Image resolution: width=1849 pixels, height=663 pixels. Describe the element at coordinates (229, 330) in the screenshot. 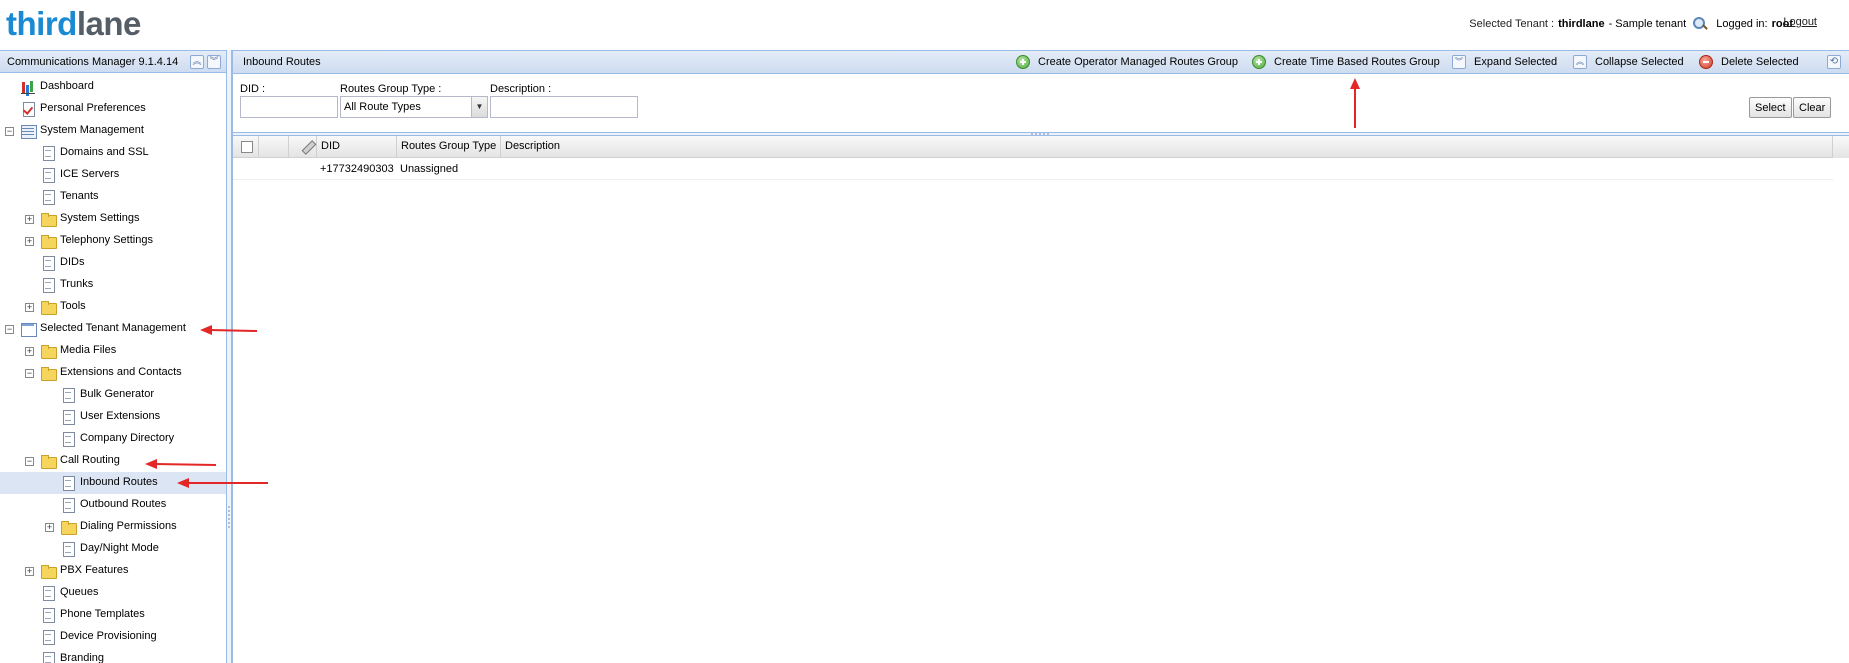

I see `arrow-to-selected-tenant-management` at that location.